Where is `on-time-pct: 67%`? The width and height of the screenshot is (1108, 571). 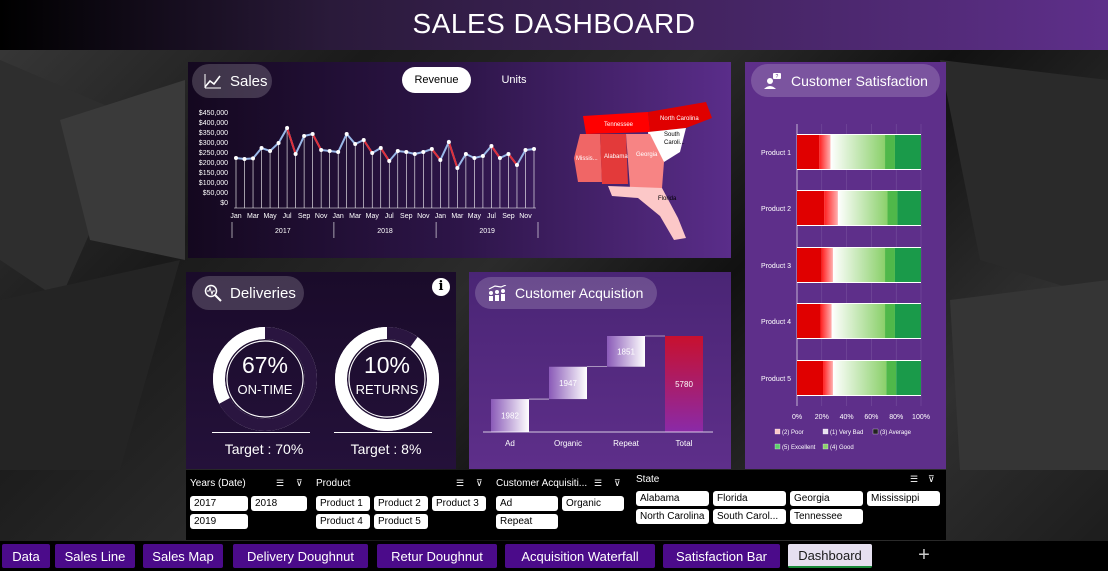
on-time-pct: 67% is located at coordinates (265, 365).